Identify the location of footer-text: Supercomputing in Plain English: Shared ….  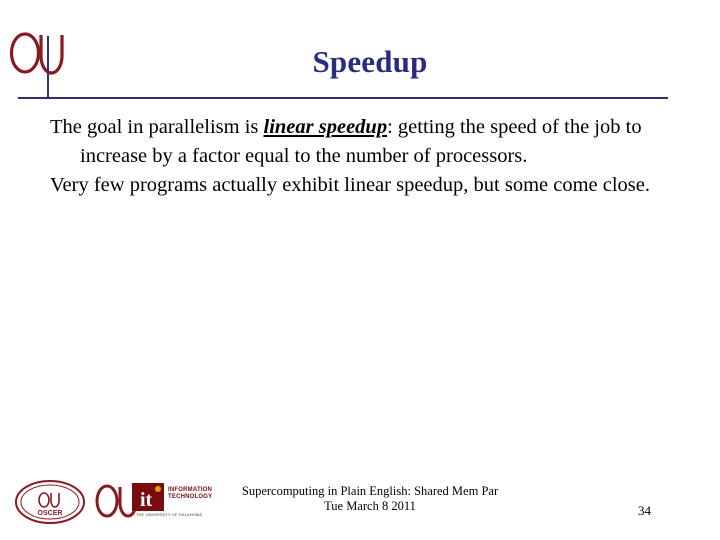
(370, 499).